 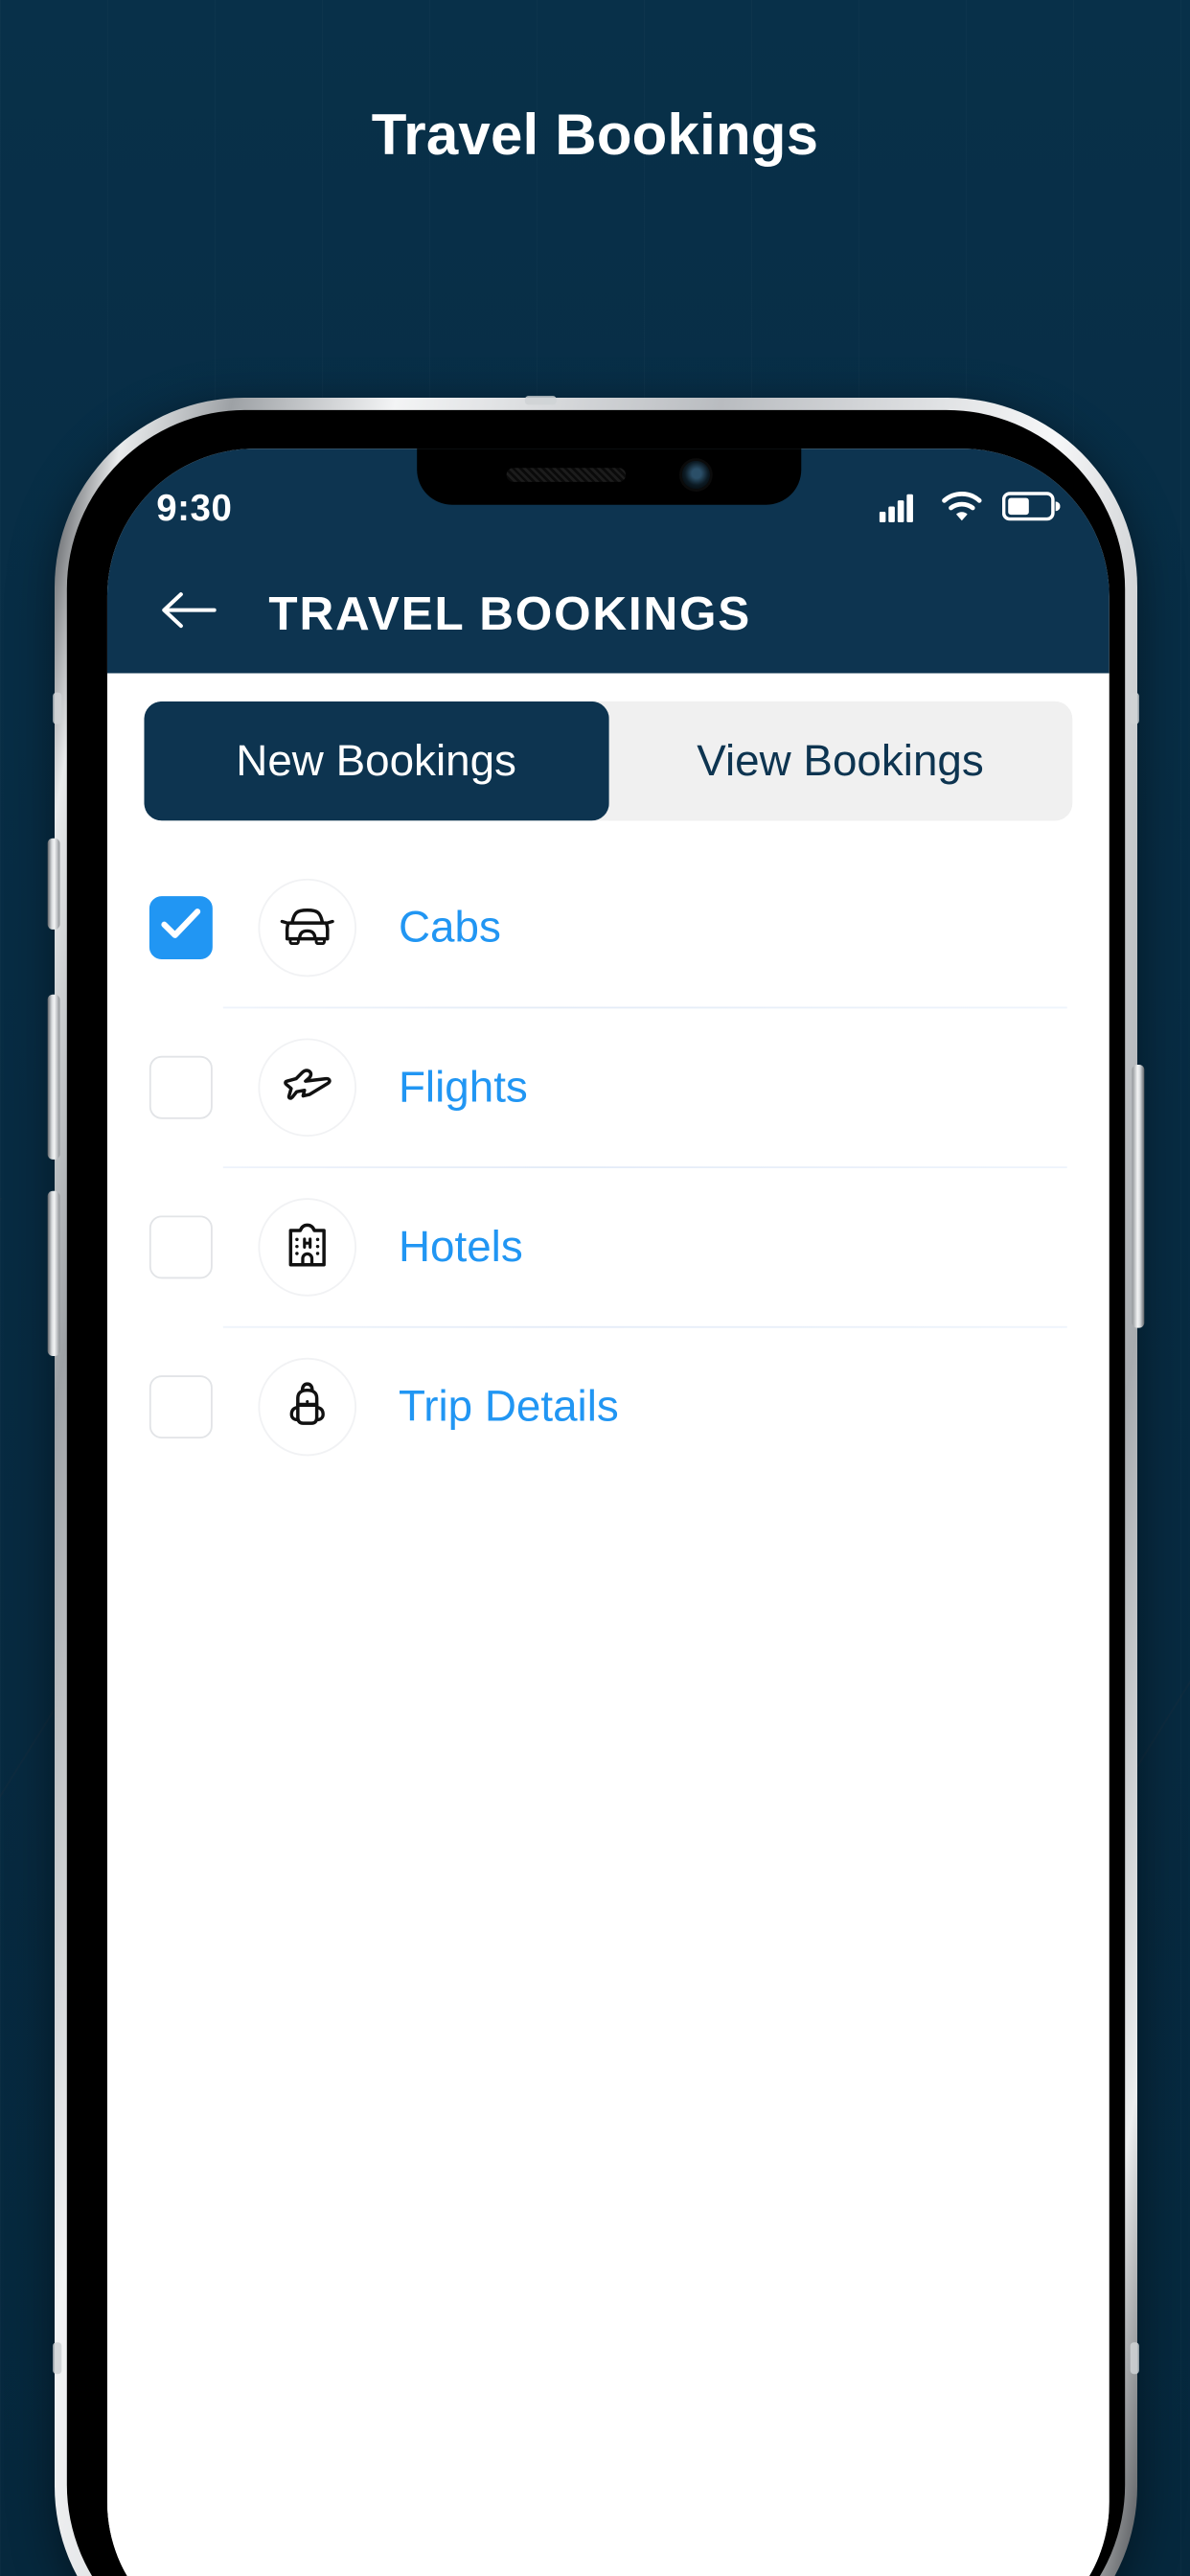 I want to click on check-icon, so click(x=181, y=928).